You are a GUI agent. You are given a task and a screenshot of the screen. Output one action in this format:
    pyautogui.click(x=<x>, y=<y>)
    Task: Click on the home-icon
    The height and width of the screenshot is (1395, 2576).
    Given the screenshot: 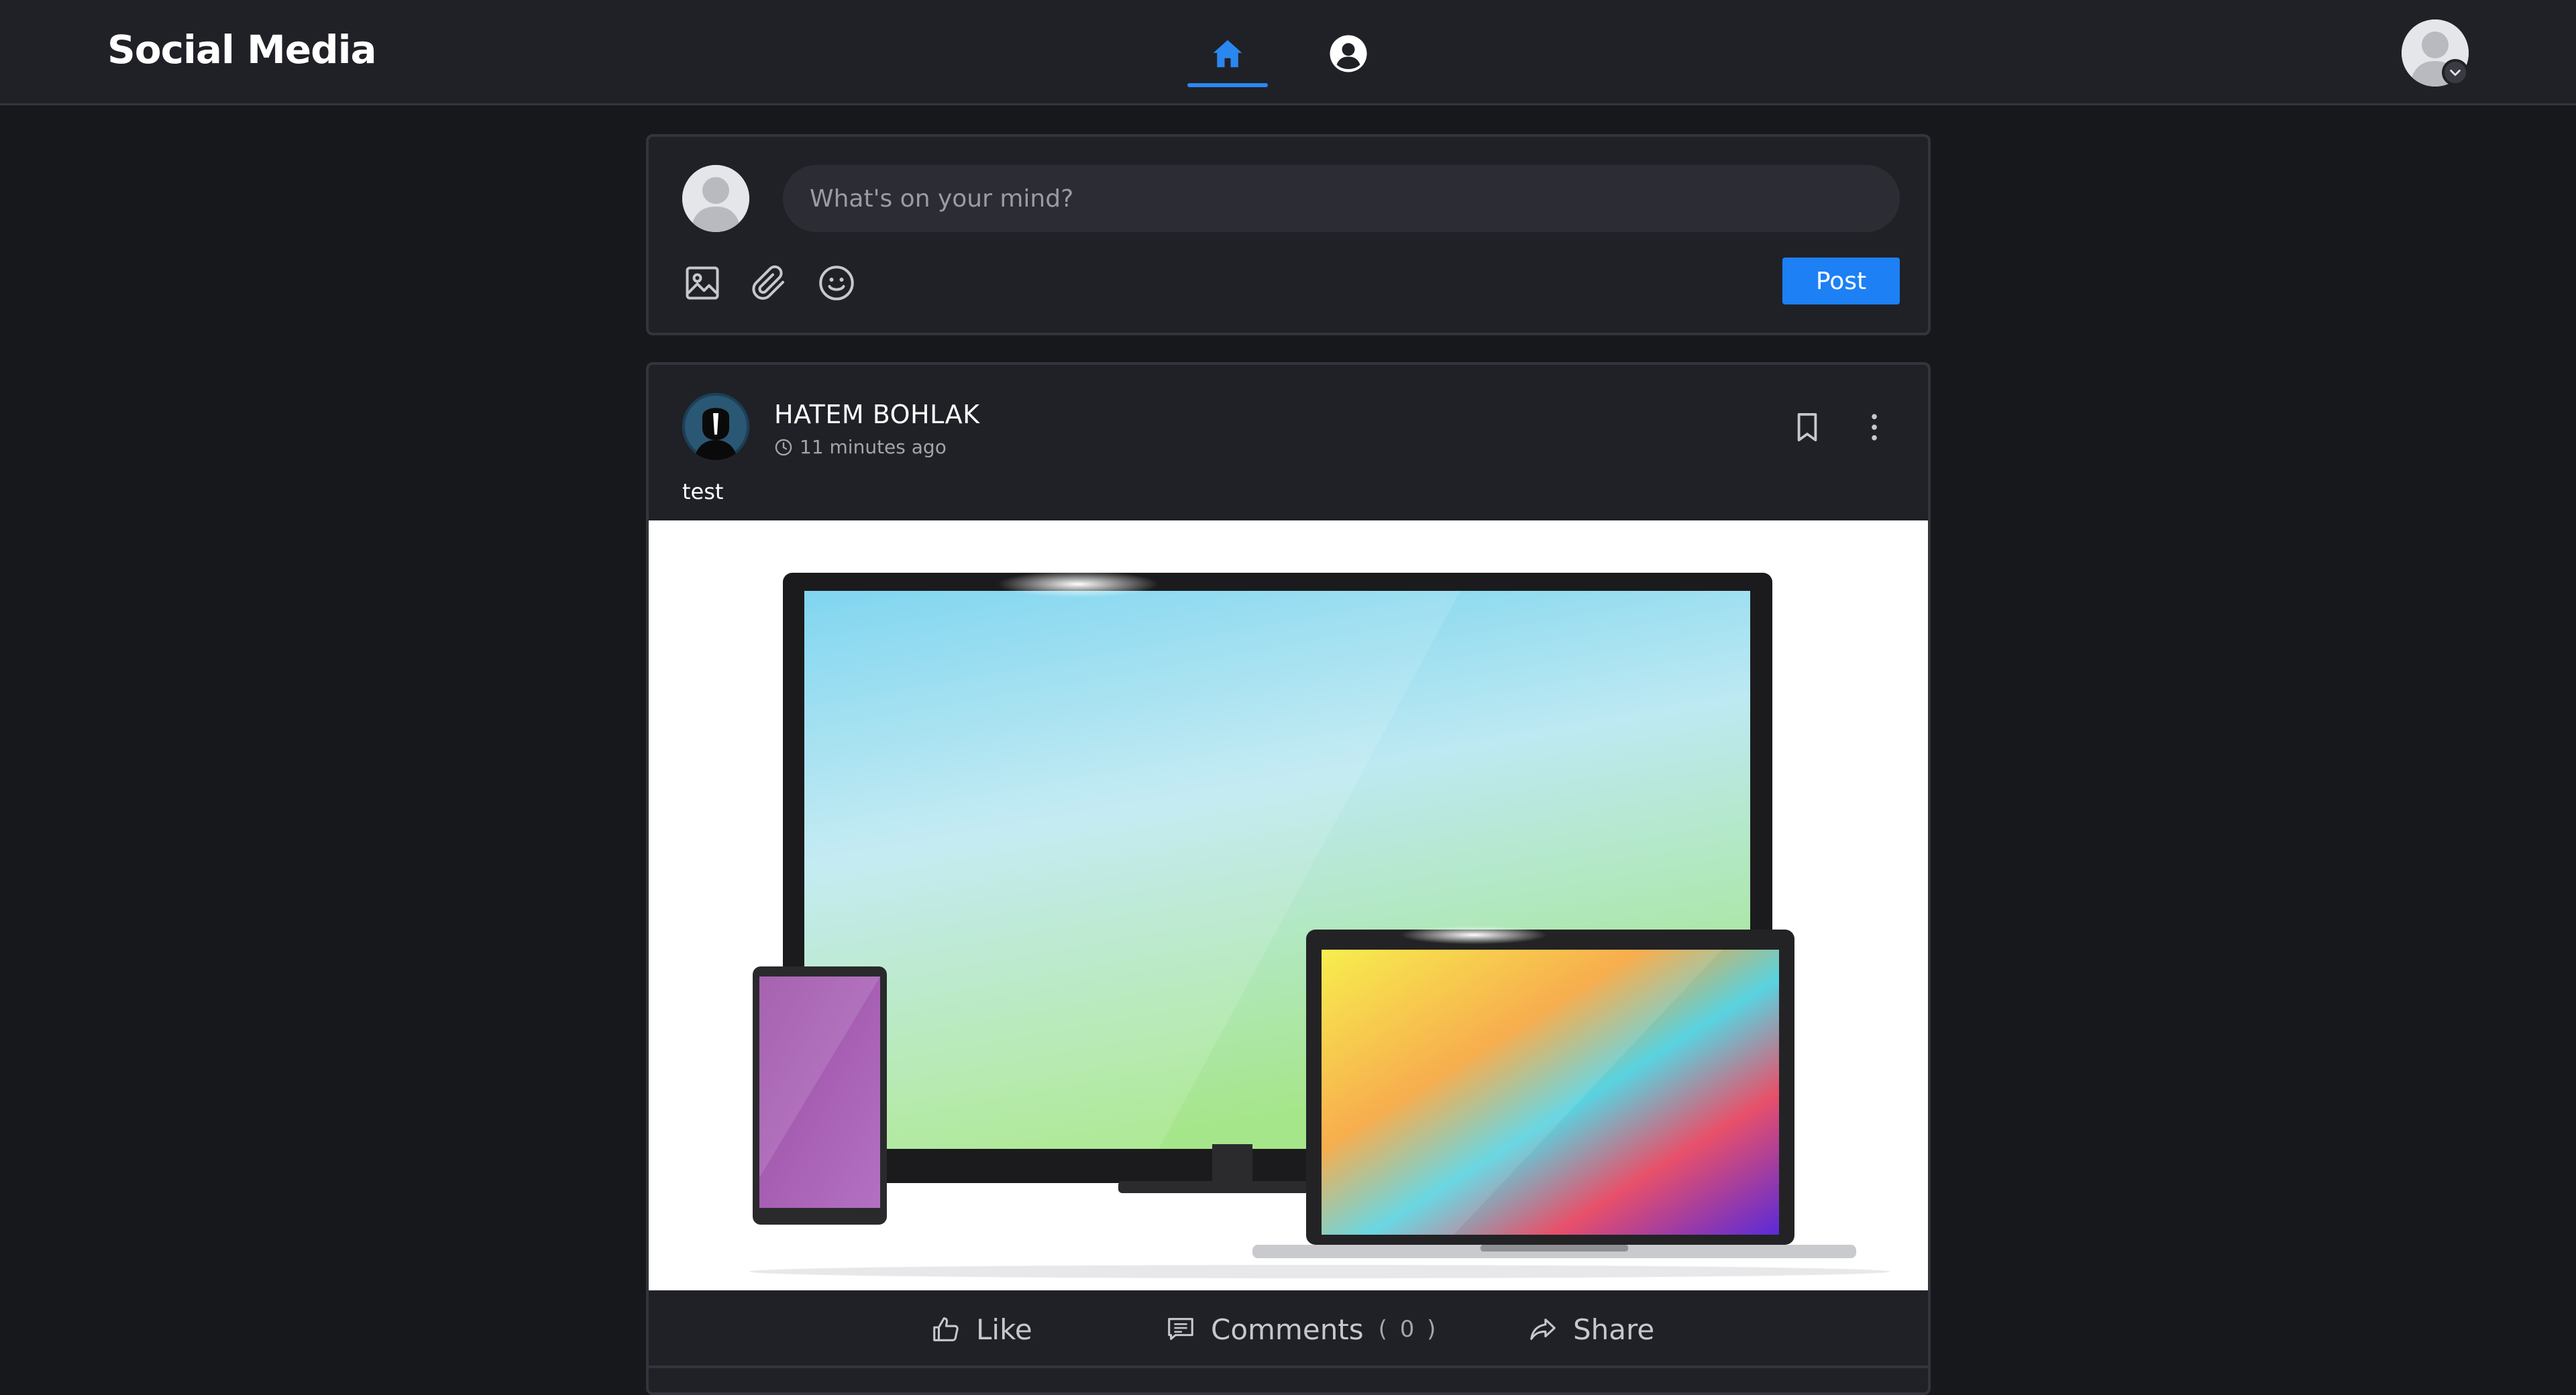 What is the action you would take?
    pyautogui.click(x=1227, y=54)
    